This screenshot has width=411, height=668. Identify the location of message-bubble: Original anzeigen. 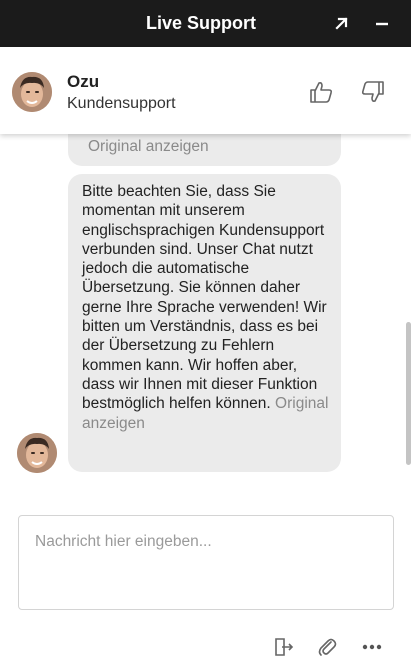
(204, 150).